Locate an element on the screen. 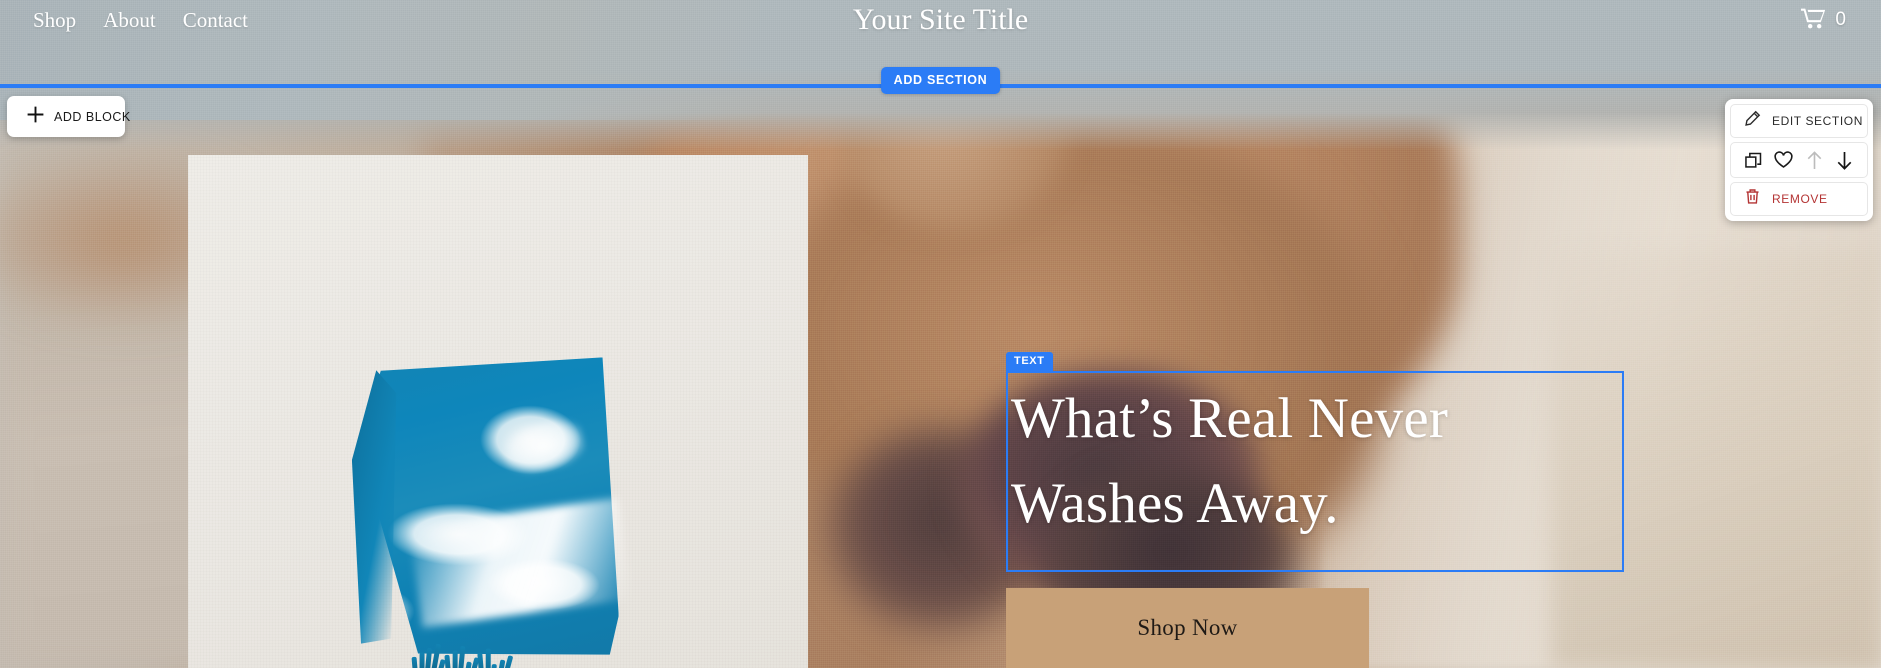  text-block-selection-outline is located at coordinates (1315, 471).